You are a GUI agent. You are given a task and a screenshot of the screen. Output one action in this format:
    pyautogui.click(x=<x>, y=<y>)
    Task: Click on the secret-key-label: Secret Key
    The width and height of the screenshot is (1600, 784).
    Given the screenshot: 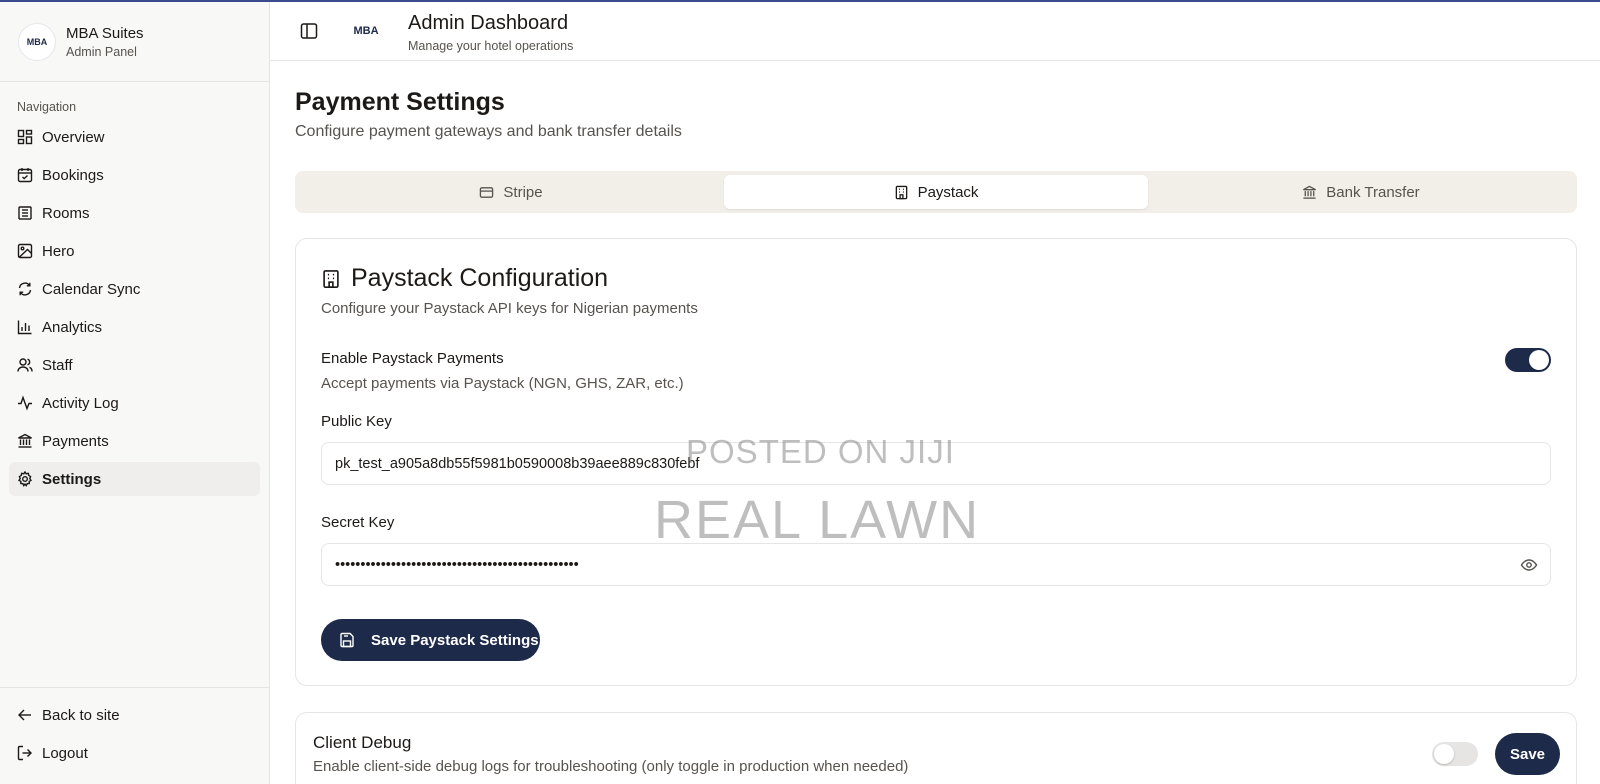 What is the action you would take?
    pyautogui.click(x=358, y=522)
    